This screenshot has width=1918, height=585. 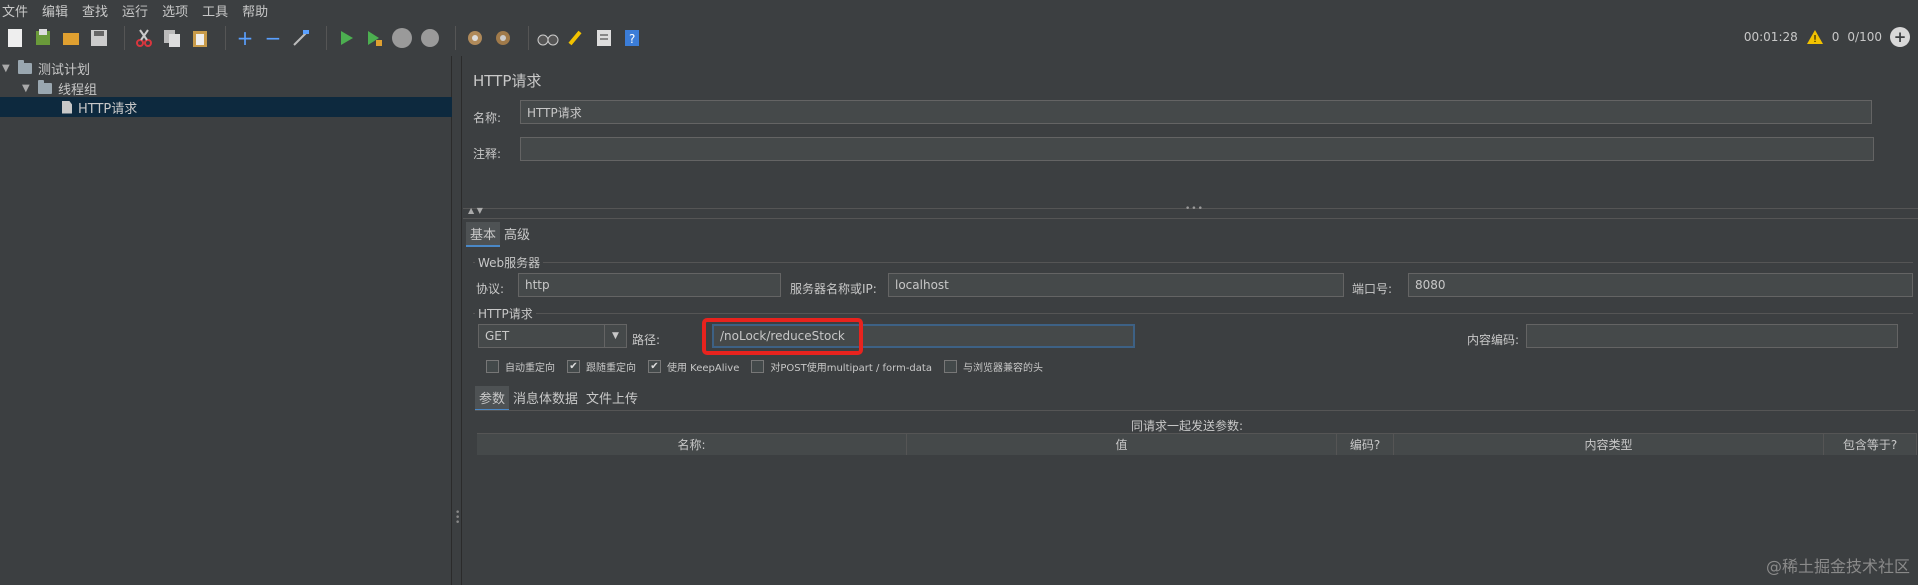 I want to click on checkbox-auto-redirect: 自动重定向, so click(x=520, y=366).